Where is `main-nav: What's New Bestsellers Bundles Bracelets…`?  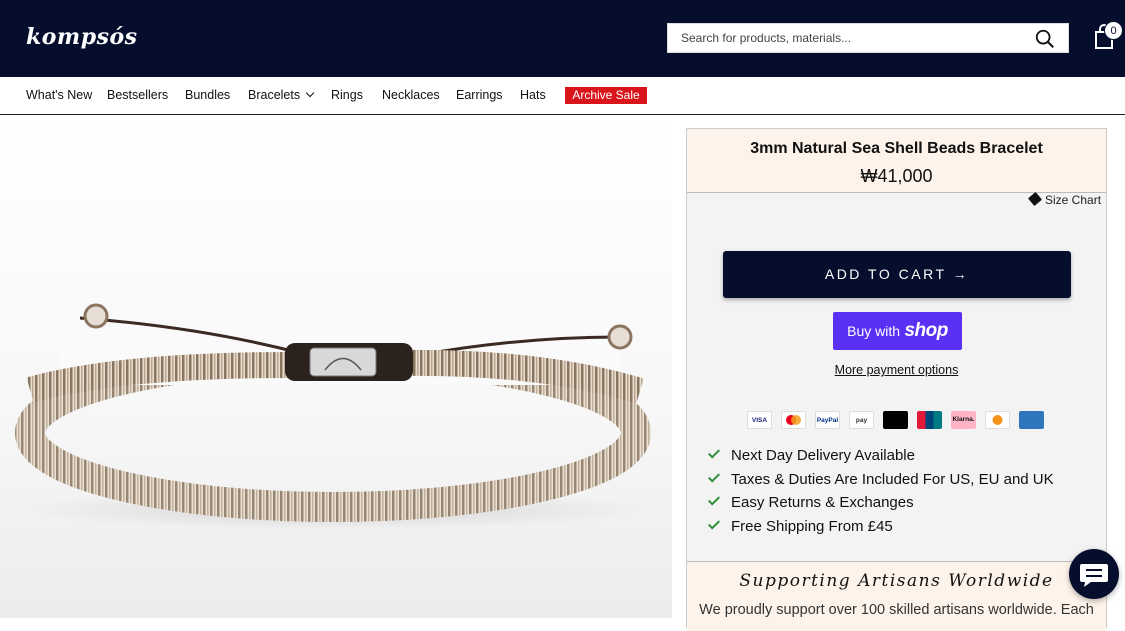 main-nav: What's New Bestsellers Bundles Bracelets… is located at coordinates (562, 96).